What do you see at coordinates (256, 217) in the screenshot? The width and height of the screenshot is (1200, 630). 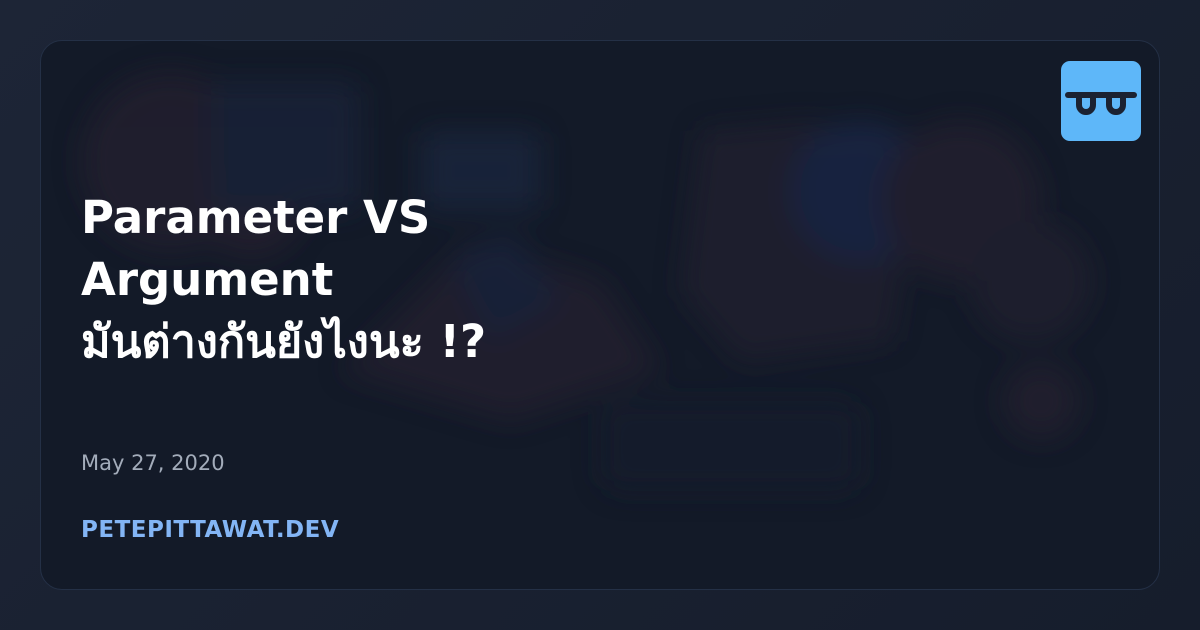 I see `post-title-line-1: Parameter VS` at bounding box center [256, 217].